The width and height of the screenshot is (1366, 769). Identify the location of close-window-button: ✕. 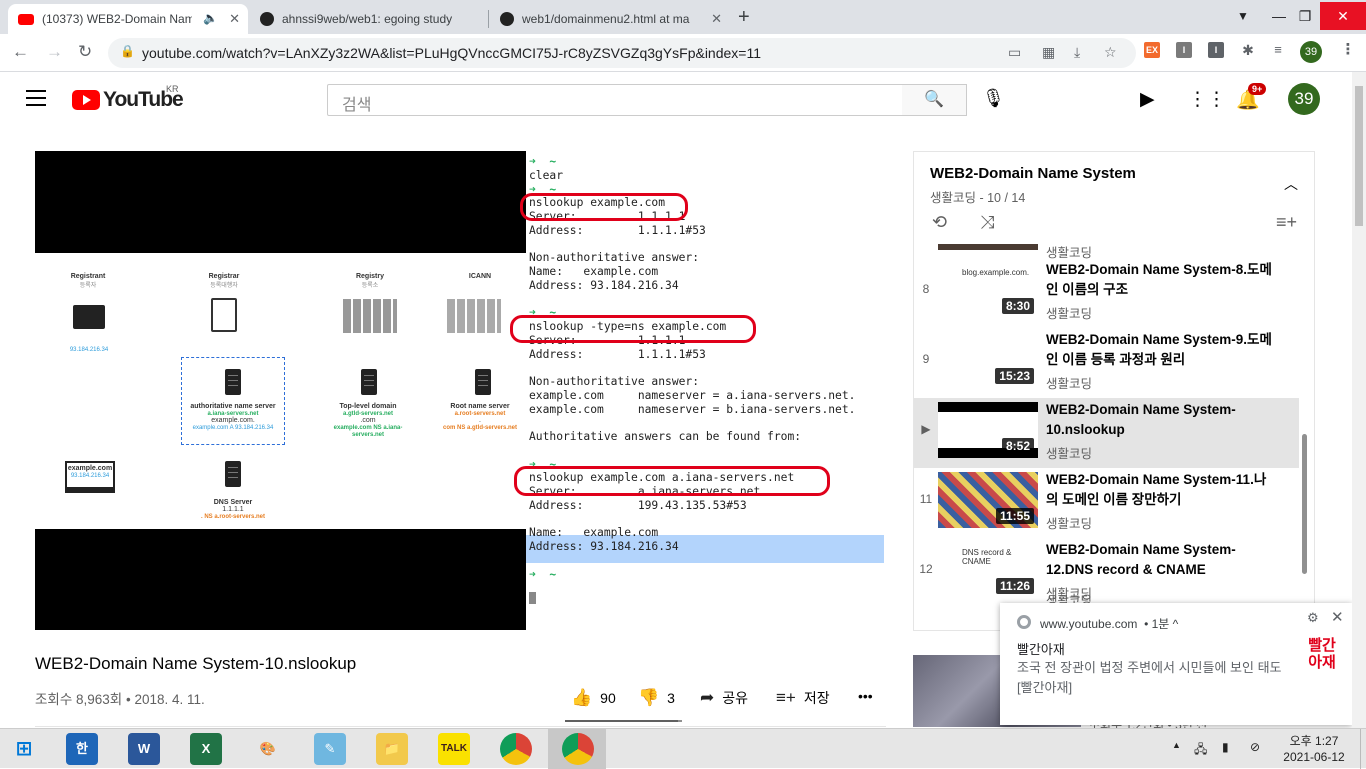
(1343, 16).